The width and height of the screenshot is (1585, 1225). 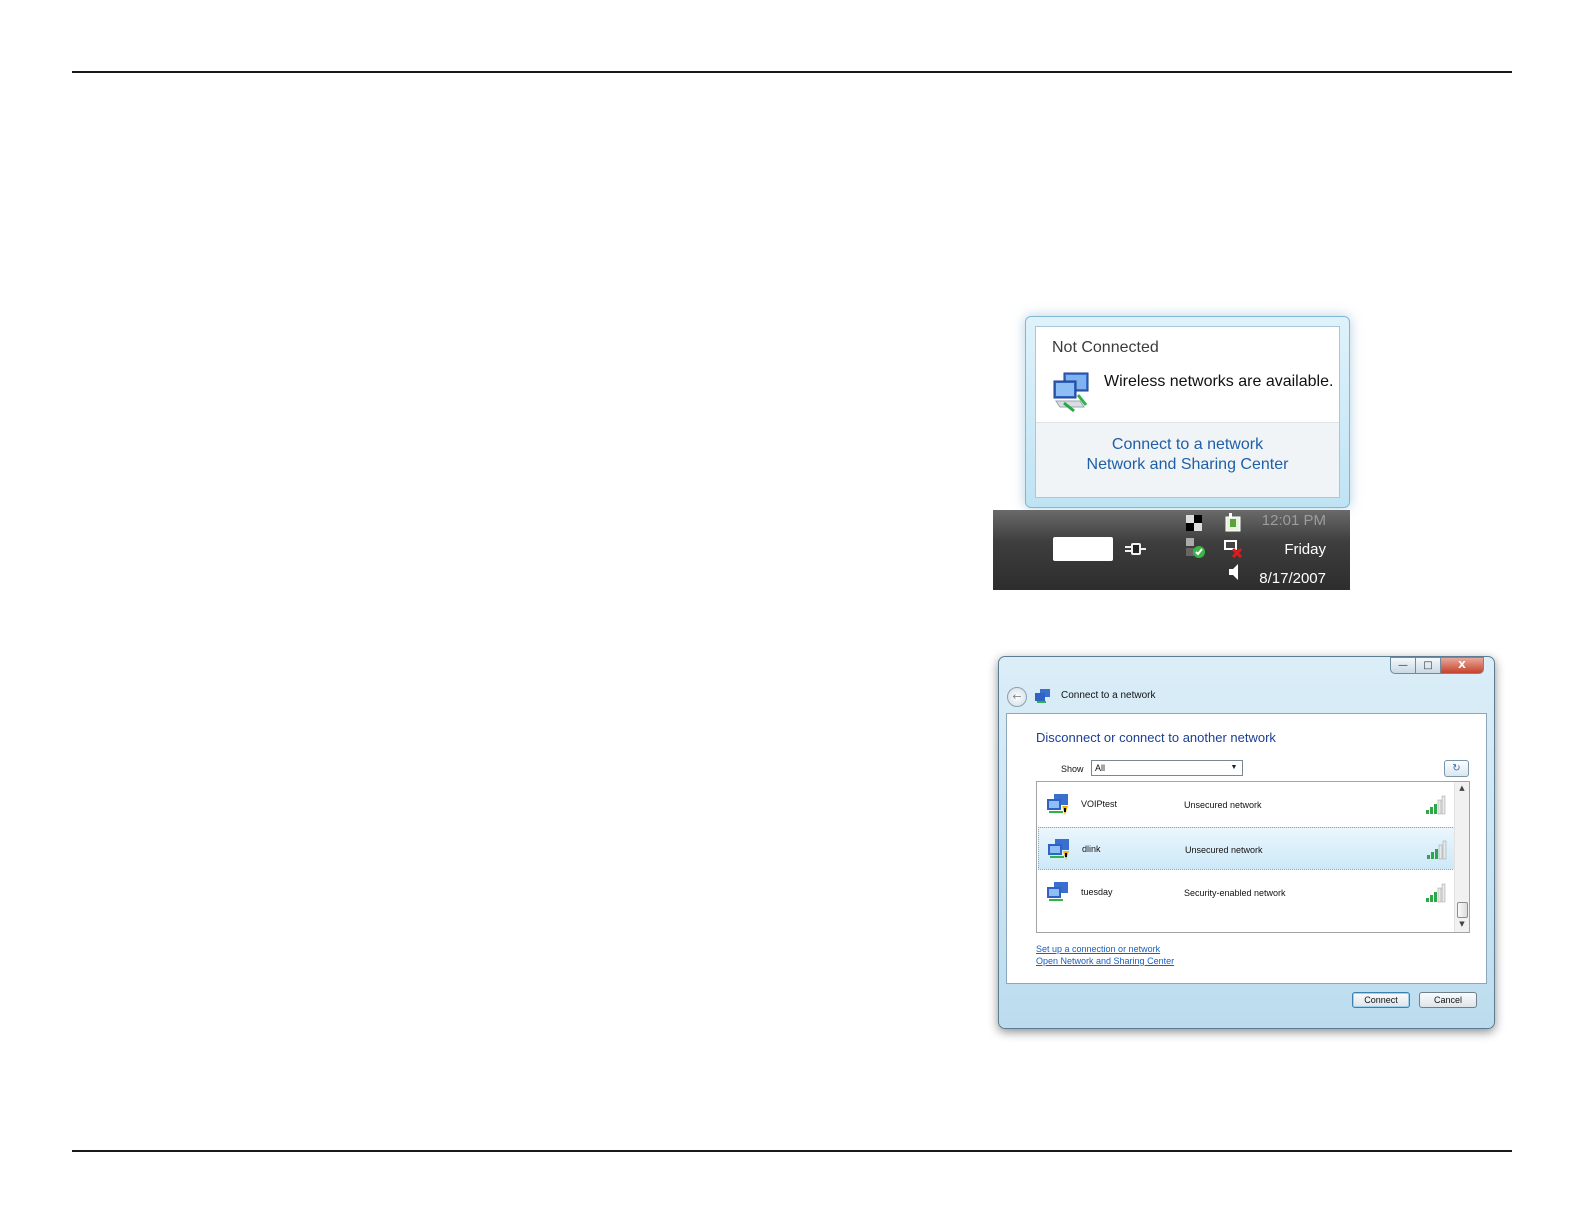 I want to click on maximize-button: □, so click(x=1428, y=665).